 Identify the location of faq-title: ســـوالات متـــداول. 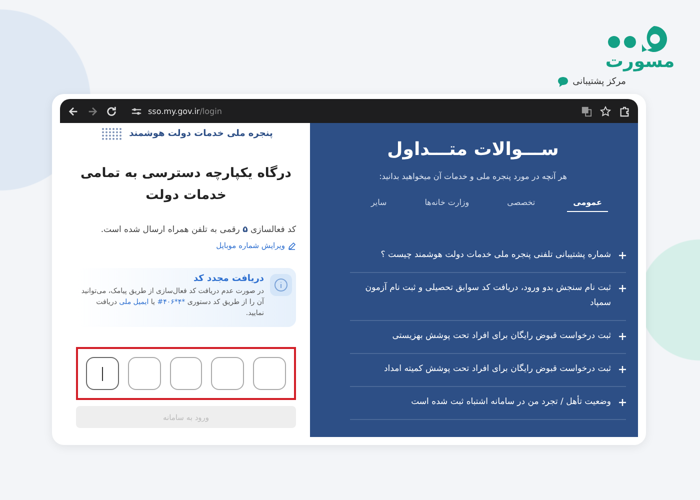
(473, 149).